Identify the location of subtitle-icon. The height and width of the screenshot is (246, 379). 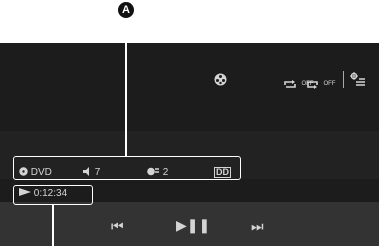
(153, 171).